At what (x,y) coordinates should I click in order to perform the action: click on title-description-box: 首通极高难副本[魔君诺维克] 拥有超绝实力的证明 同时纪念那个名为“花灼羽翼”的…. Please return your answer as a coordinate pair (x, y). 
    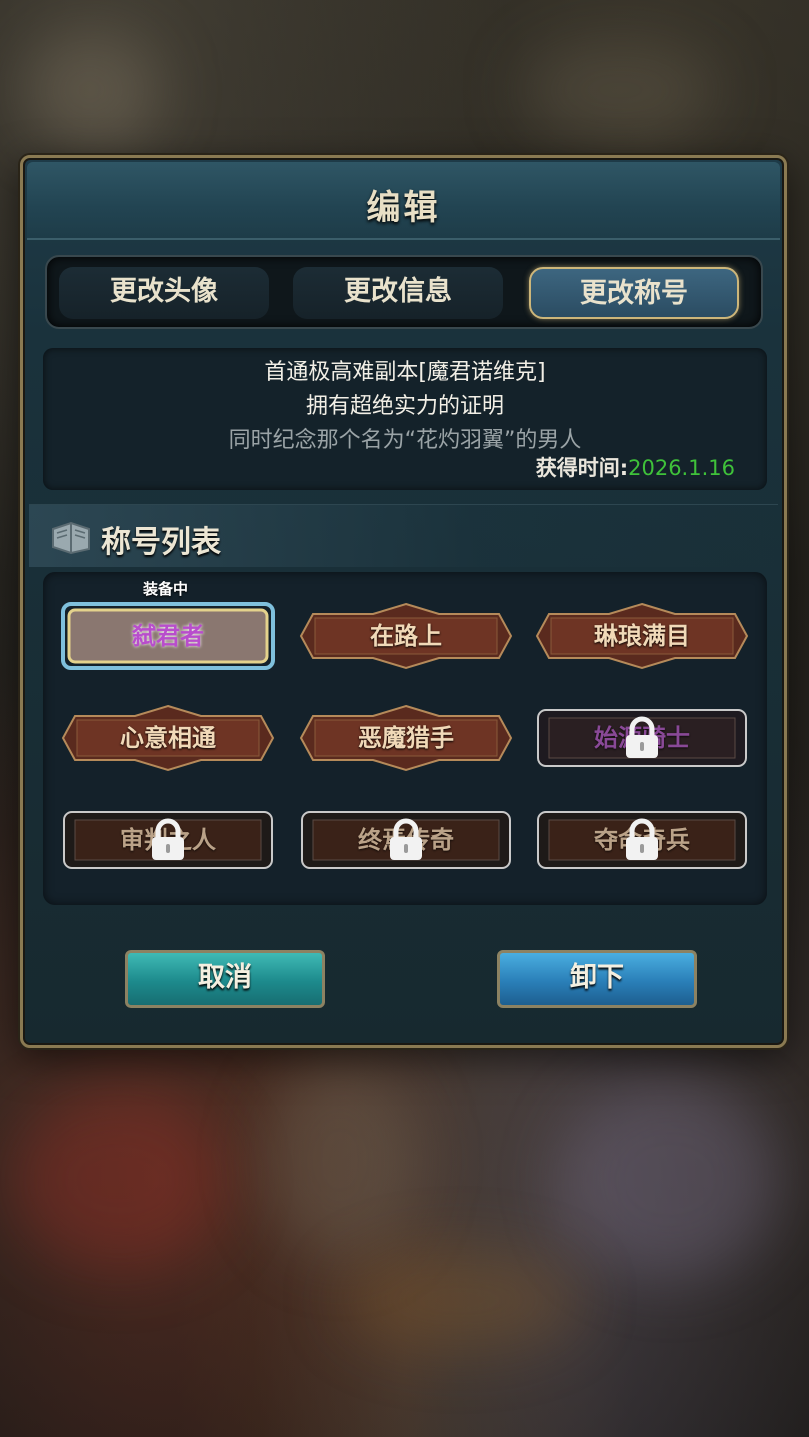
    Looking at the image, I should click on (405, 419).